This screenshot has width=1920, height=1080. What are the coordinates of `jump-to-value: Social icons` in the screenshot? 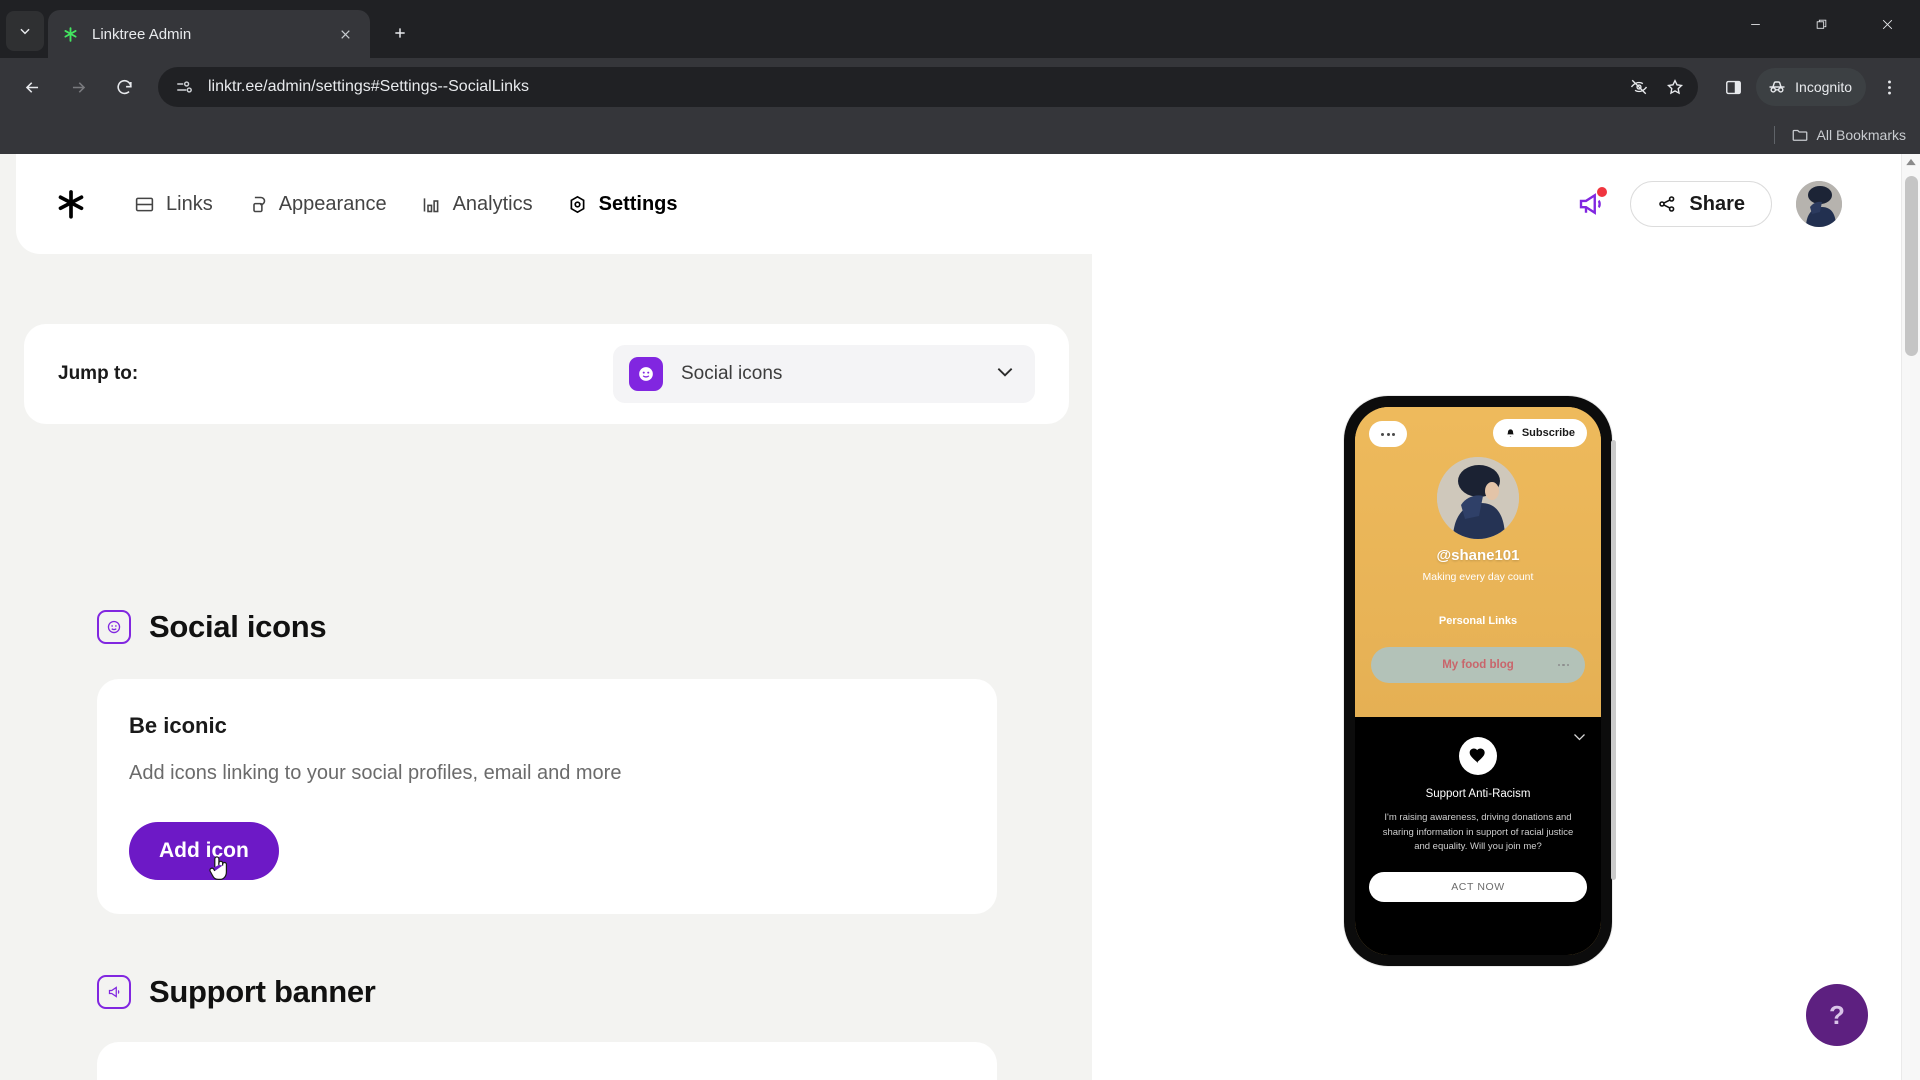 It's located at (732, 373).